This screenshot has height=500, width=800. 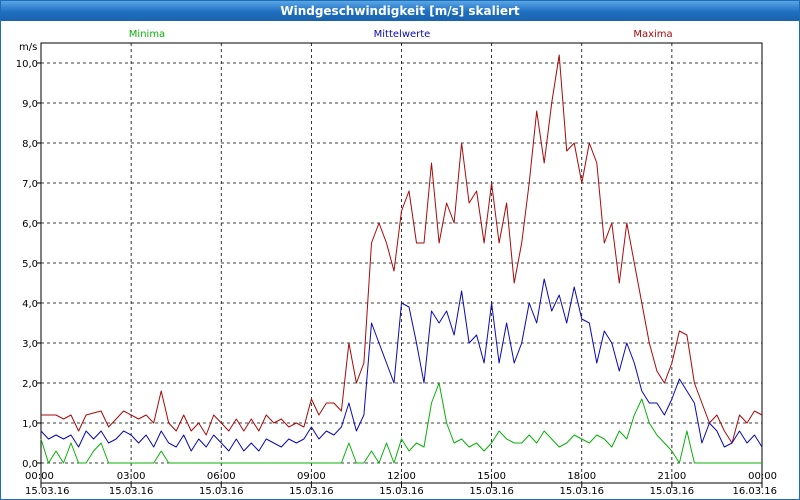 I want to click on window-title: Windgeschwindigkeit [m/s] skaliert, so click(x=400, y=11).